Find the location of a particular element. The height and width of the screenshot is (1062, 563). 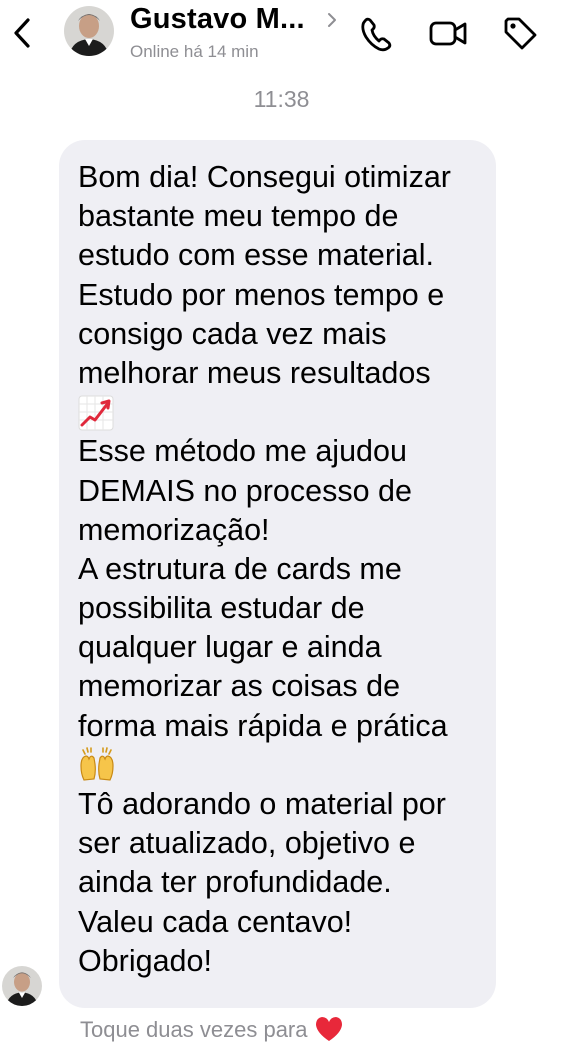

message-line: possibilita estudar de is located at coordinates (221, 608).